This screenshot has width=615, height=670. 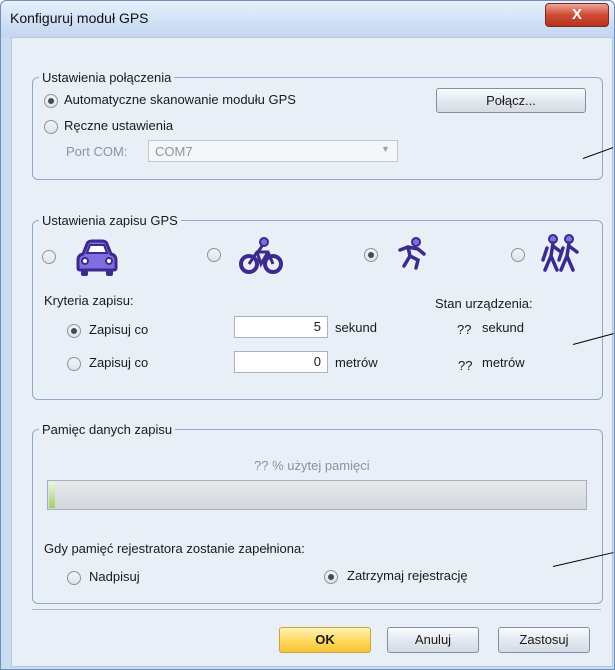 I want to click on close-icon: X, so click(x=576, y=14).